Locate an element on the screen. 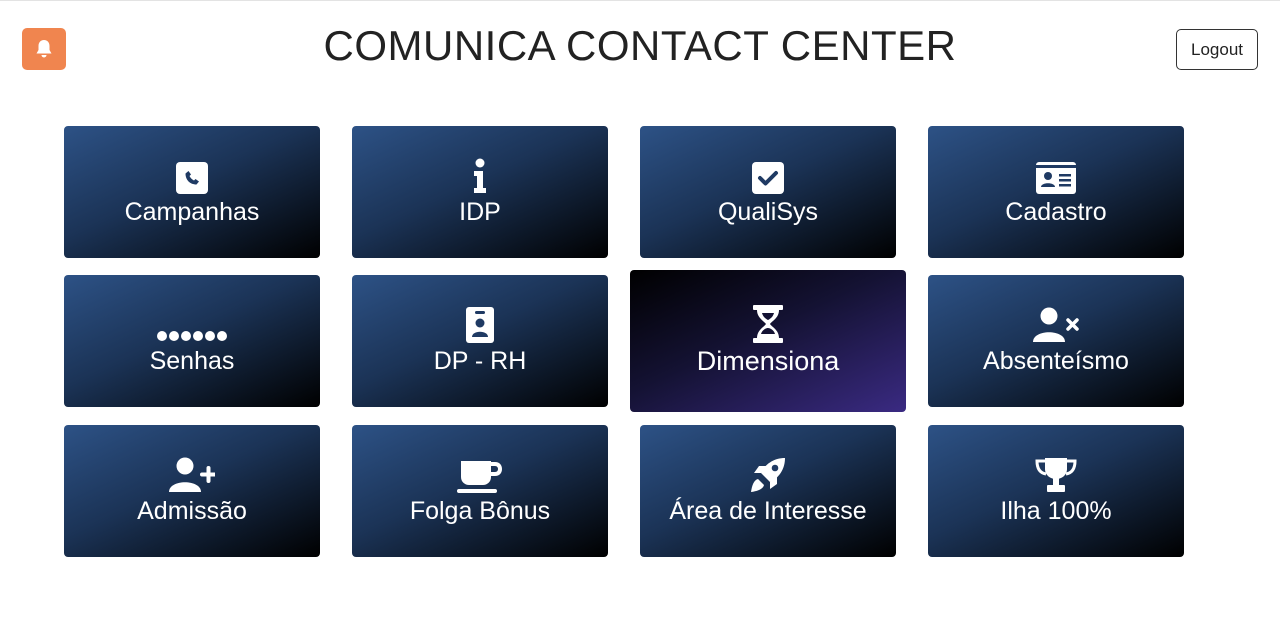 Image resolution: width=1280 pixels, height=635 pixels. menu-card-label: Admissão is located at coordinates (192, 511).